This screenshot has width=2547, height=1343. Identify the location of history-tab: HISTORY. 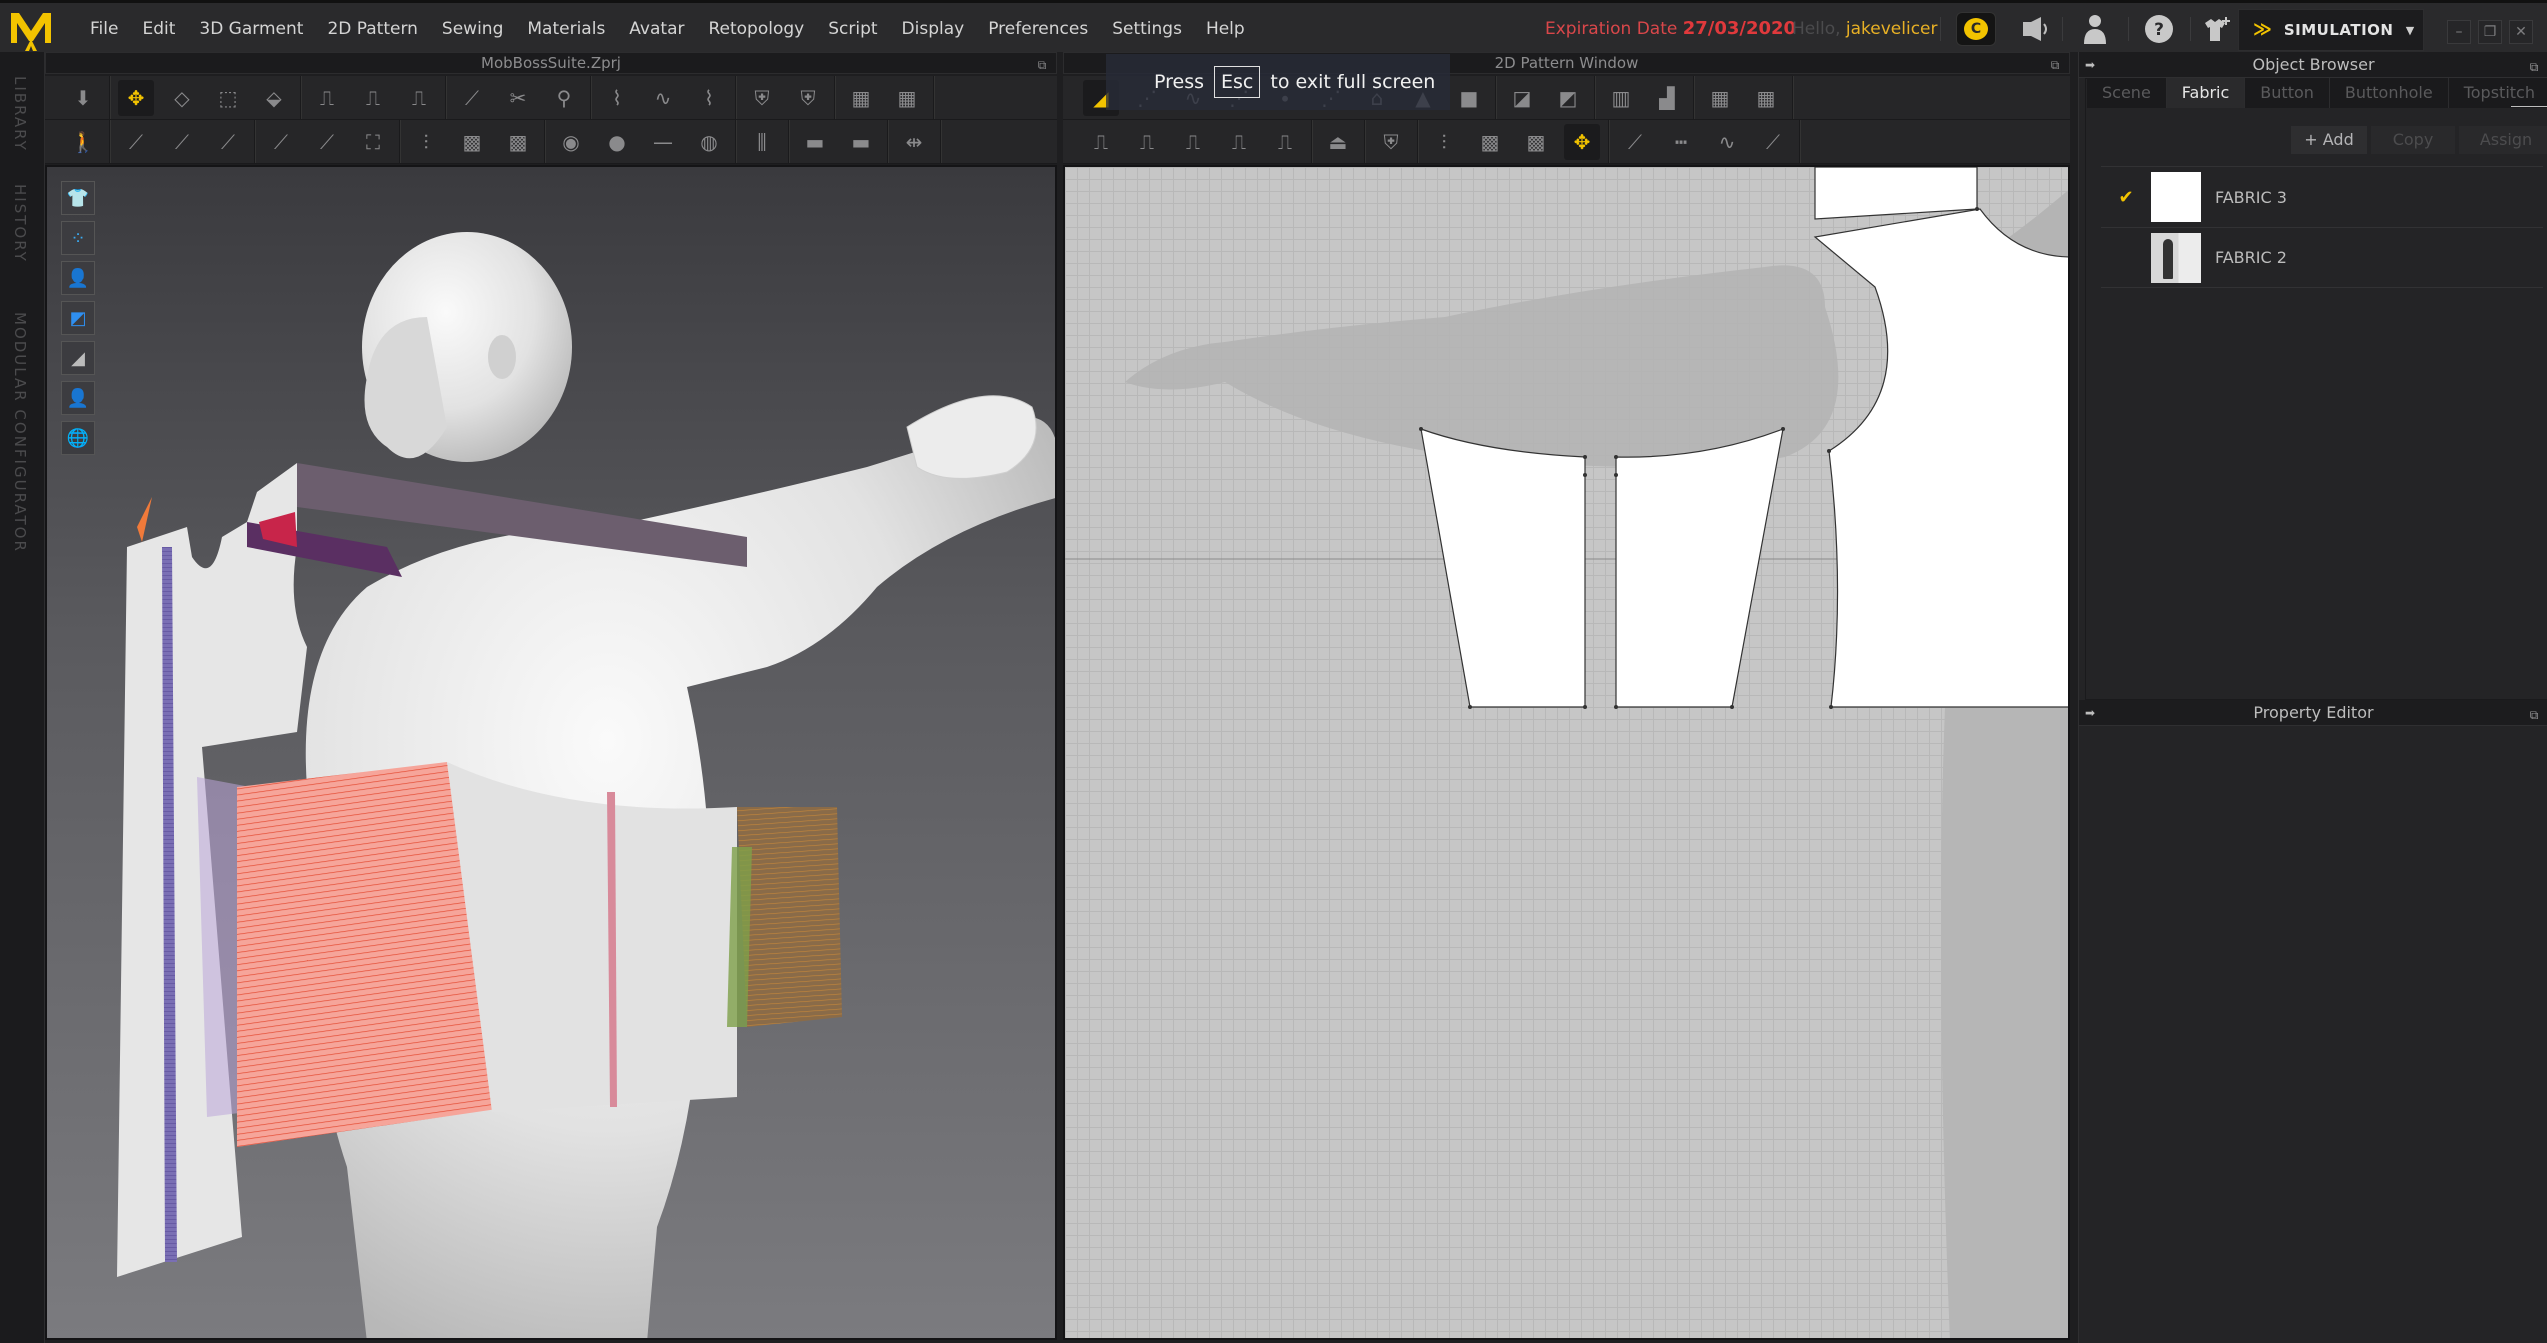
(20, 223).